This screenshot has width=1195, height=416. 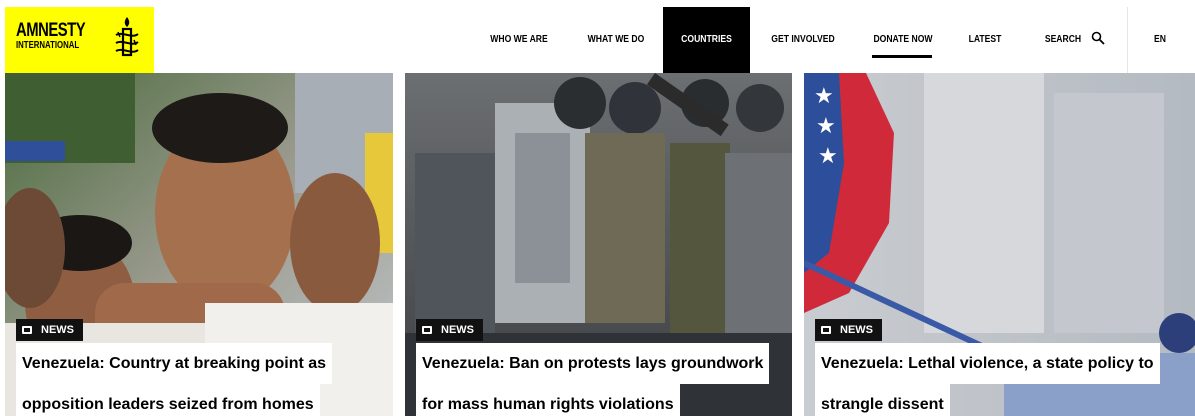 What do you see at coordinates (597, 3) in the screenshot?
I see `top-border` at bounding box center [597, 3].